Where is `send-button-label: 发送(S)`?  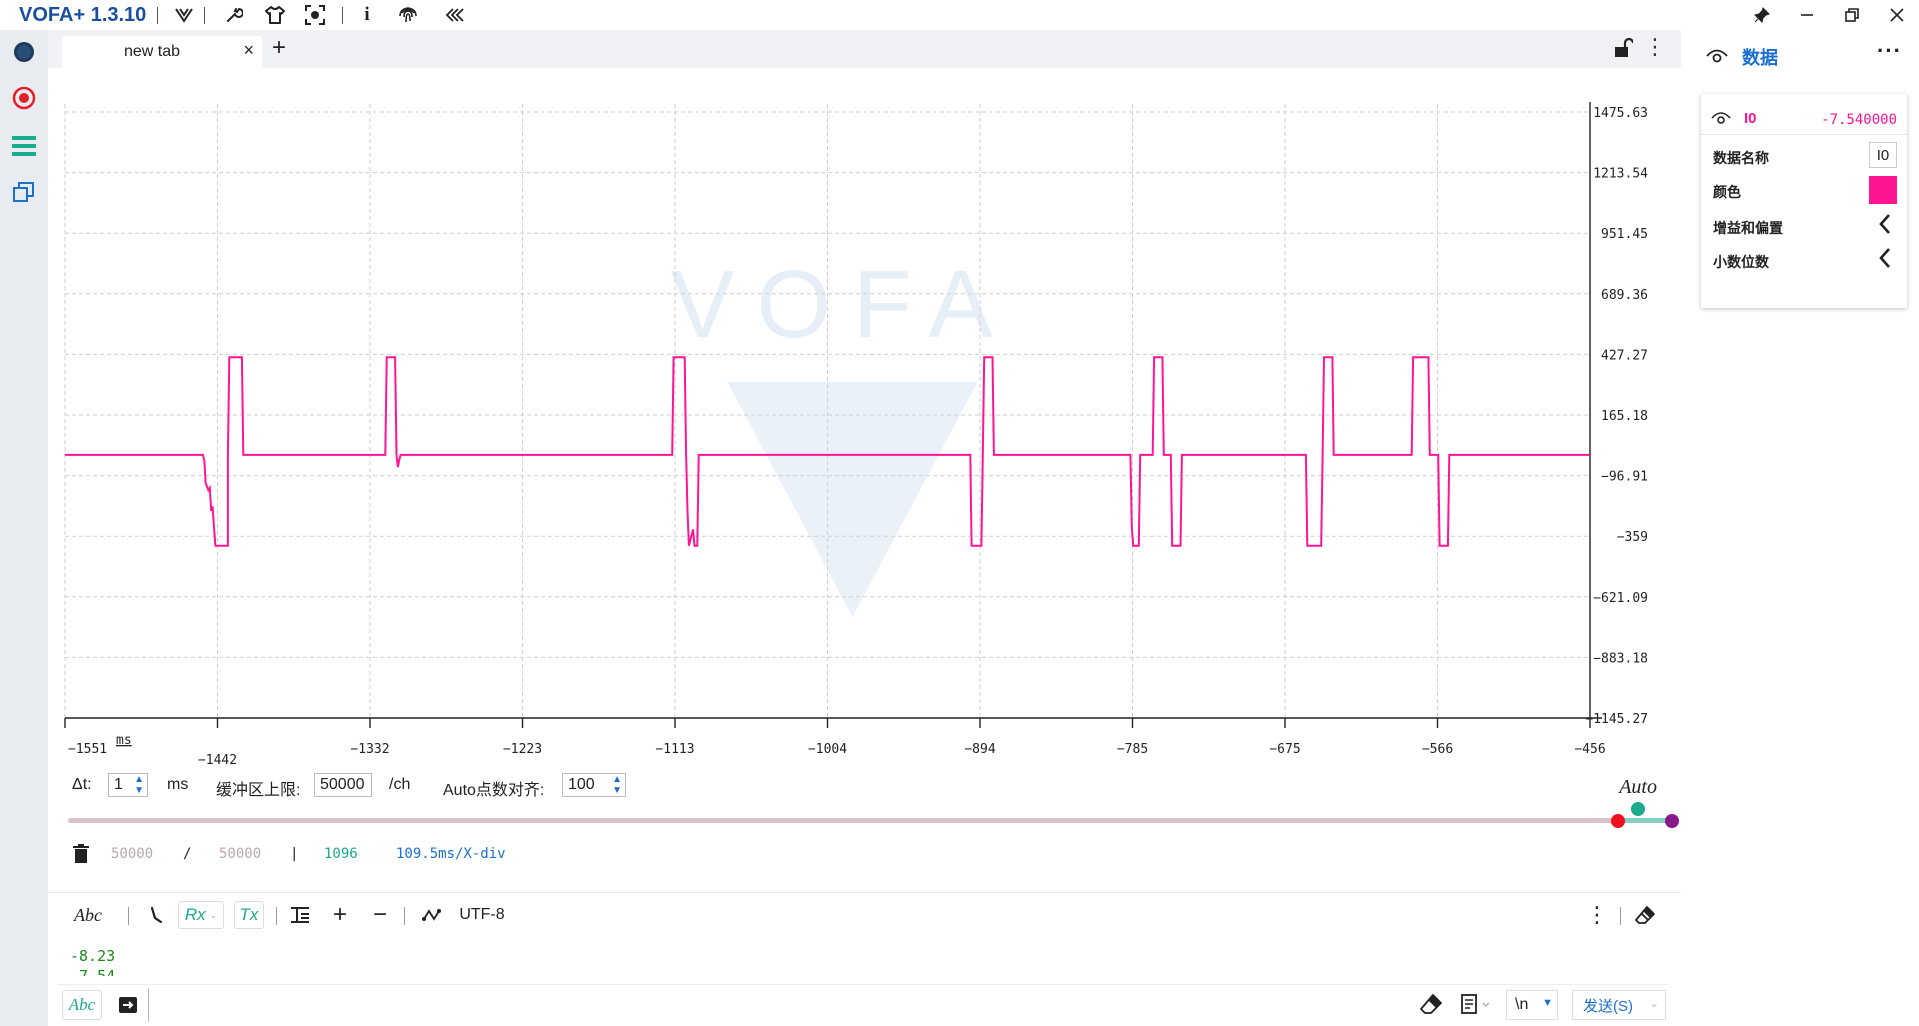 send-button-label: 发送(S) is located at coordinates (1608, 1006).